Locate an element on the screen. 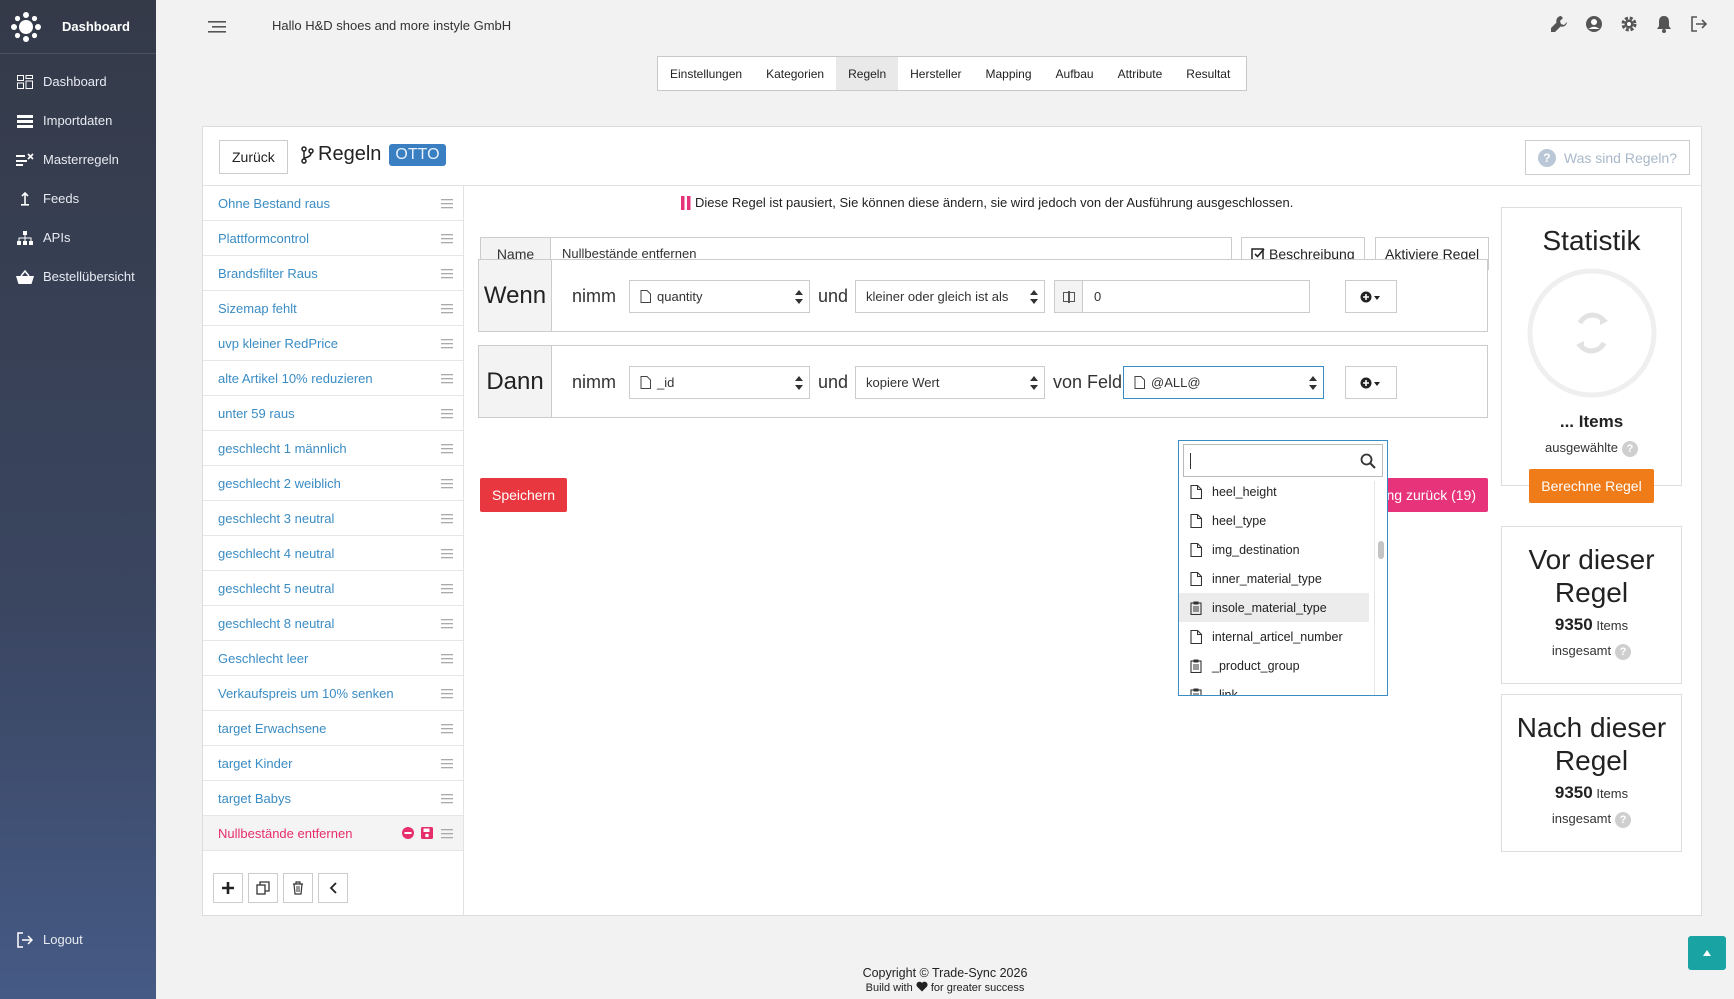 This screenshot has width=1734, height=999. wenn-operator-select: kleiner oder gleich ist als is located at coordinates (950, 296).